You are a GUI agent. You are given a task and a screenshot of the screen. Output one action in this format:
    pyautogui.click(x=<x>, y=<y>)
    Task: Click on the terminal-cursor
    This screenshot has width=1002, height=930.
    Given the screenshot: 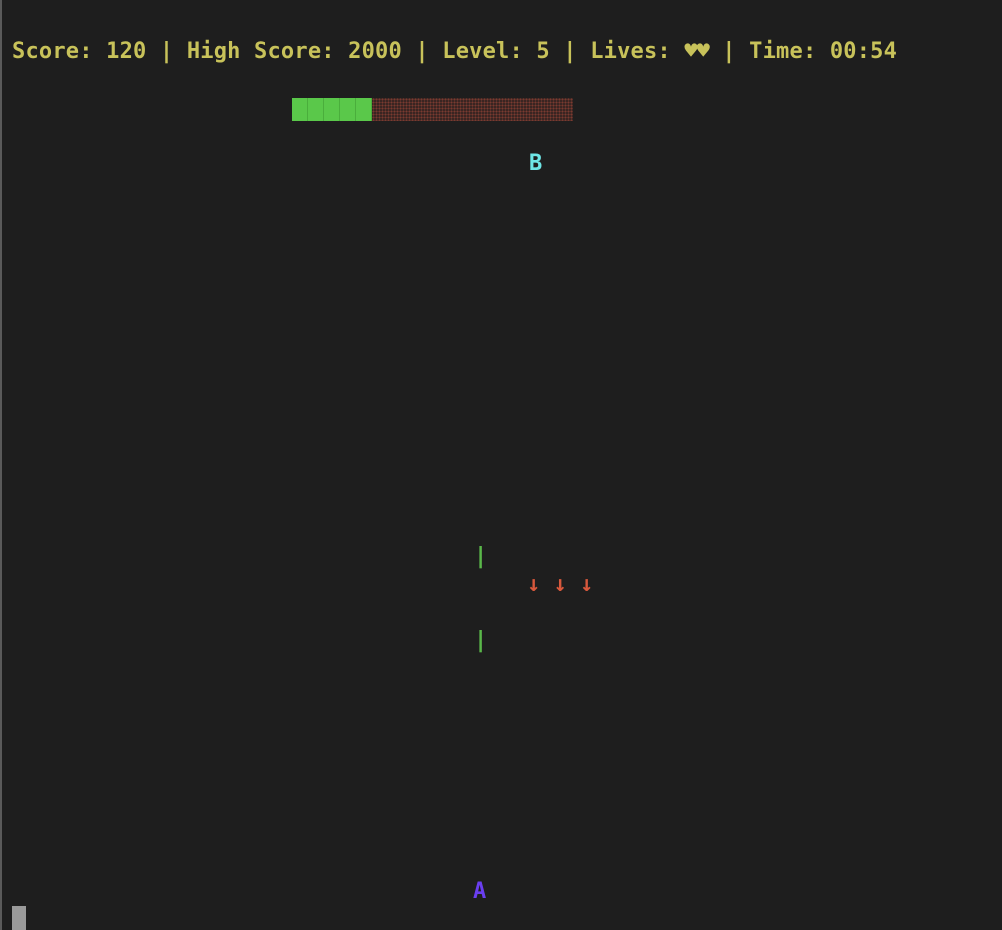 What is the action you would take?
    pyautogui.click(x=19, y=918)
    